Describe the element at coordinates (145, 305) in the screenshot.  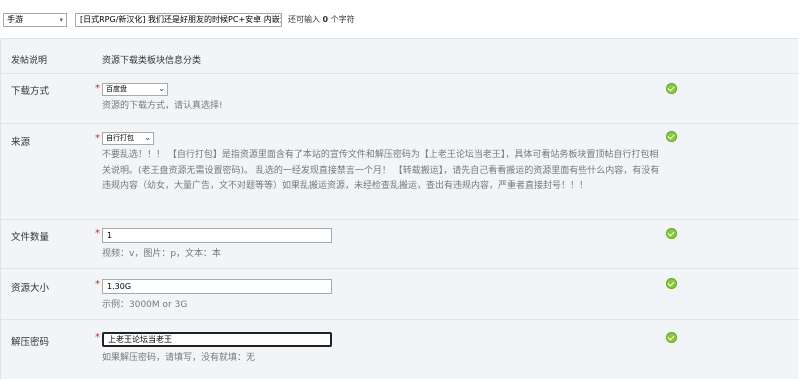
I see `resource-size-hint: 示例：3000M or 3G` at that location.